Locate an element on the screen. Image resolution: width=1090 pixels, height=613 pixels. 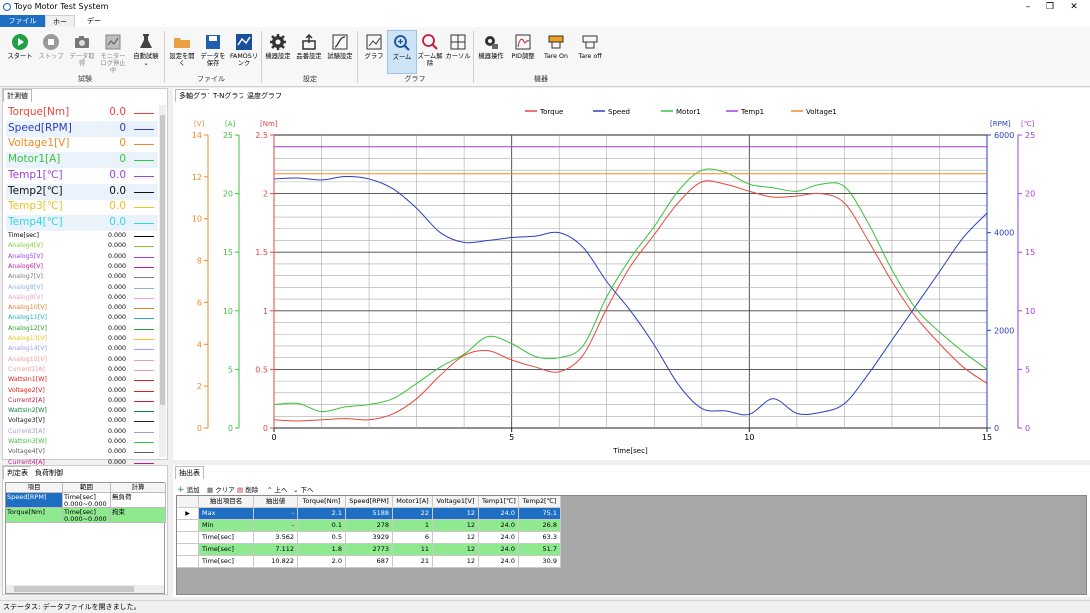
save-data-button: データを保存 is located at coordinates (213, 52).